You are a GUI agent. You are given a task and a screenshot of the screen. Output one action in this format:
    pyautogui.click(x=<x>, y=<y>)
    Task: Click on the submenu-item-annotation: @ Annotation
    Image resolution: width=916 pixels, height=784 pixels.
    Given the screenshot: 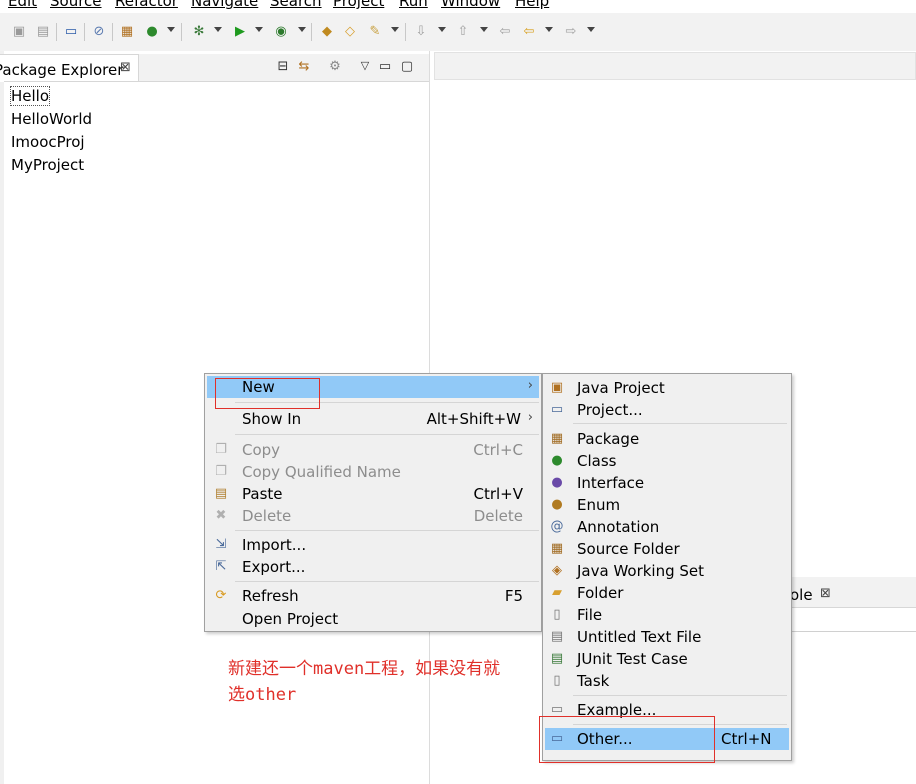 What is the action you would take?
    pyautogui.click(x=667, y=527)
    